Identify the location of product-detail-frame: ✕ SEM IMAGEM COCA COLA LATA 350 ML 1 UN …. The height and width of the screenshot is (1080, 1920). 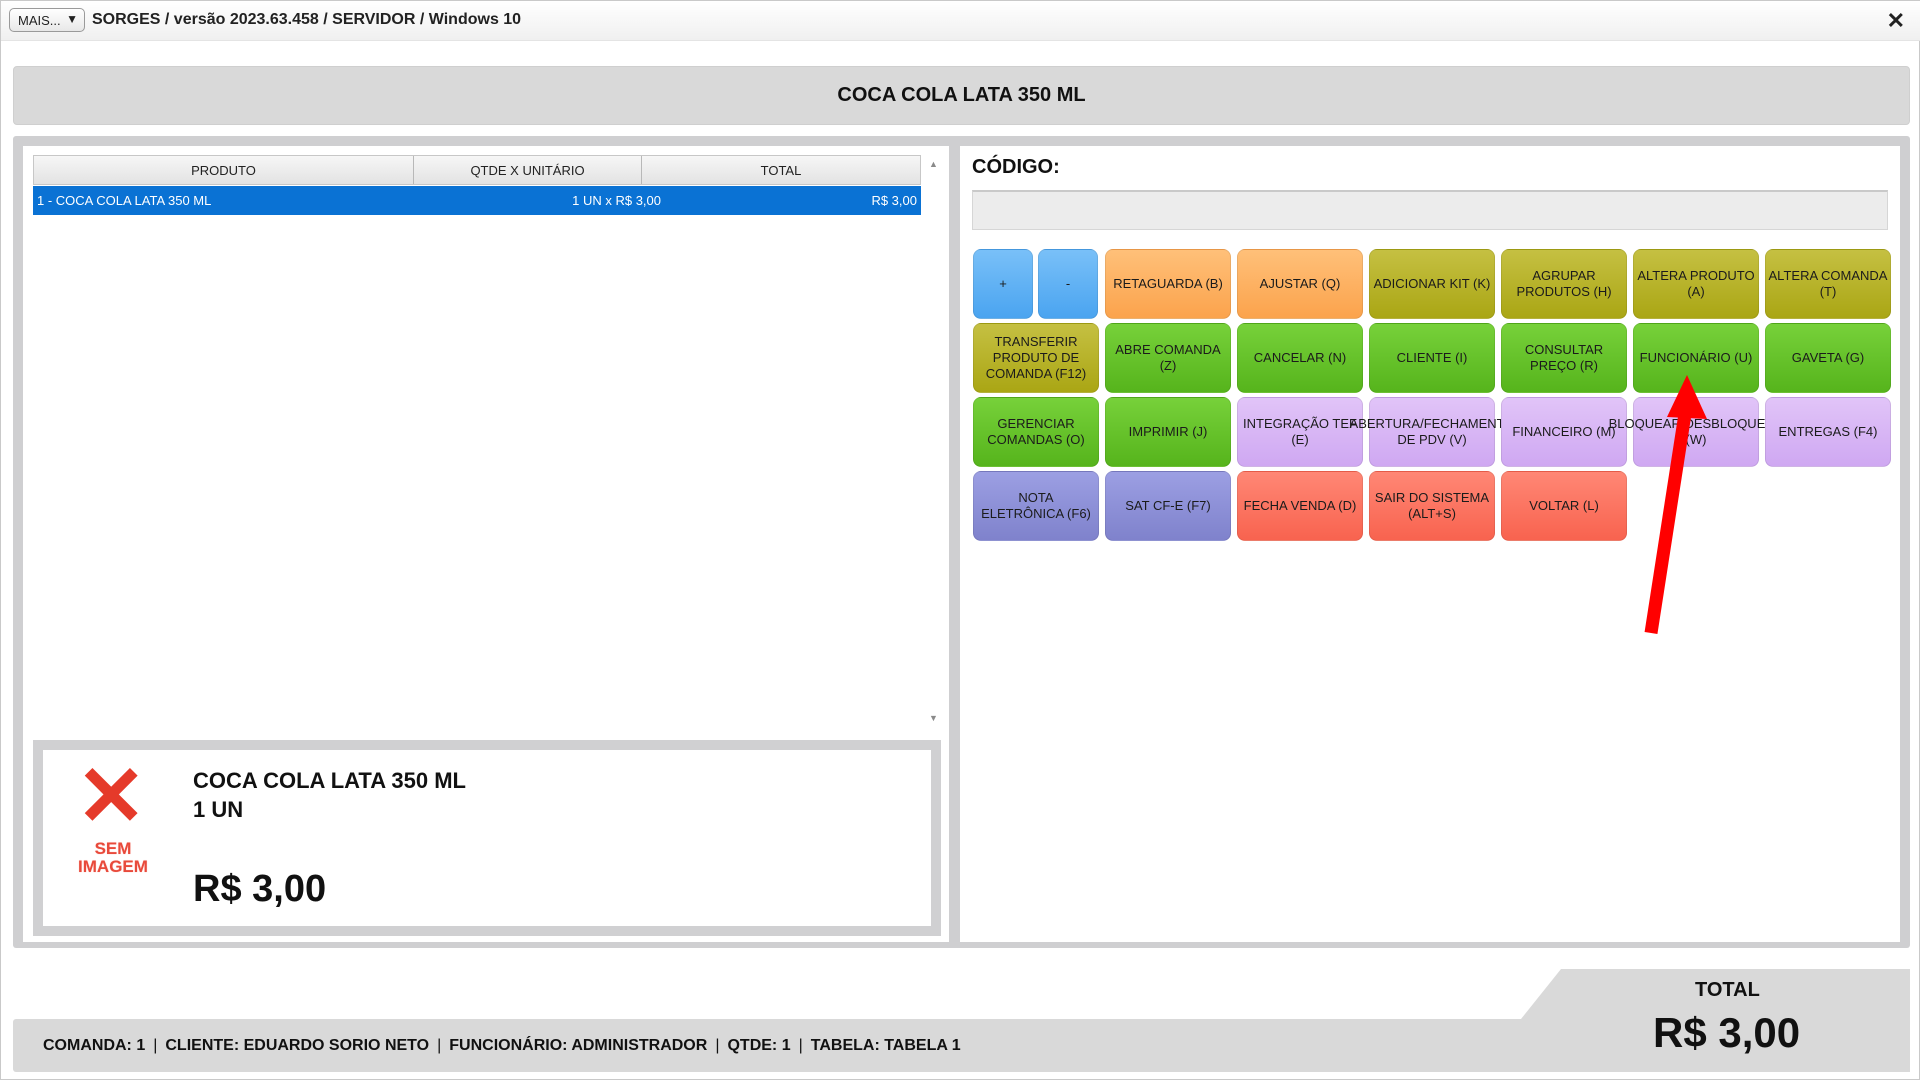
(487, 838).